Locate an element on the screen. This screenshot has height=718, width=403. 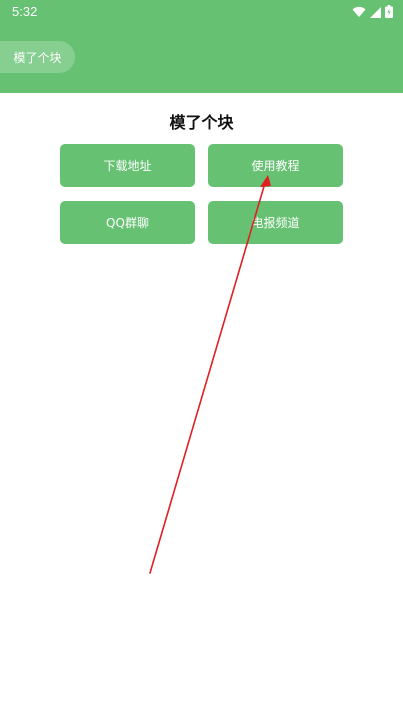
download-link-button: 下载地址 is located at coordinates (127, 165).